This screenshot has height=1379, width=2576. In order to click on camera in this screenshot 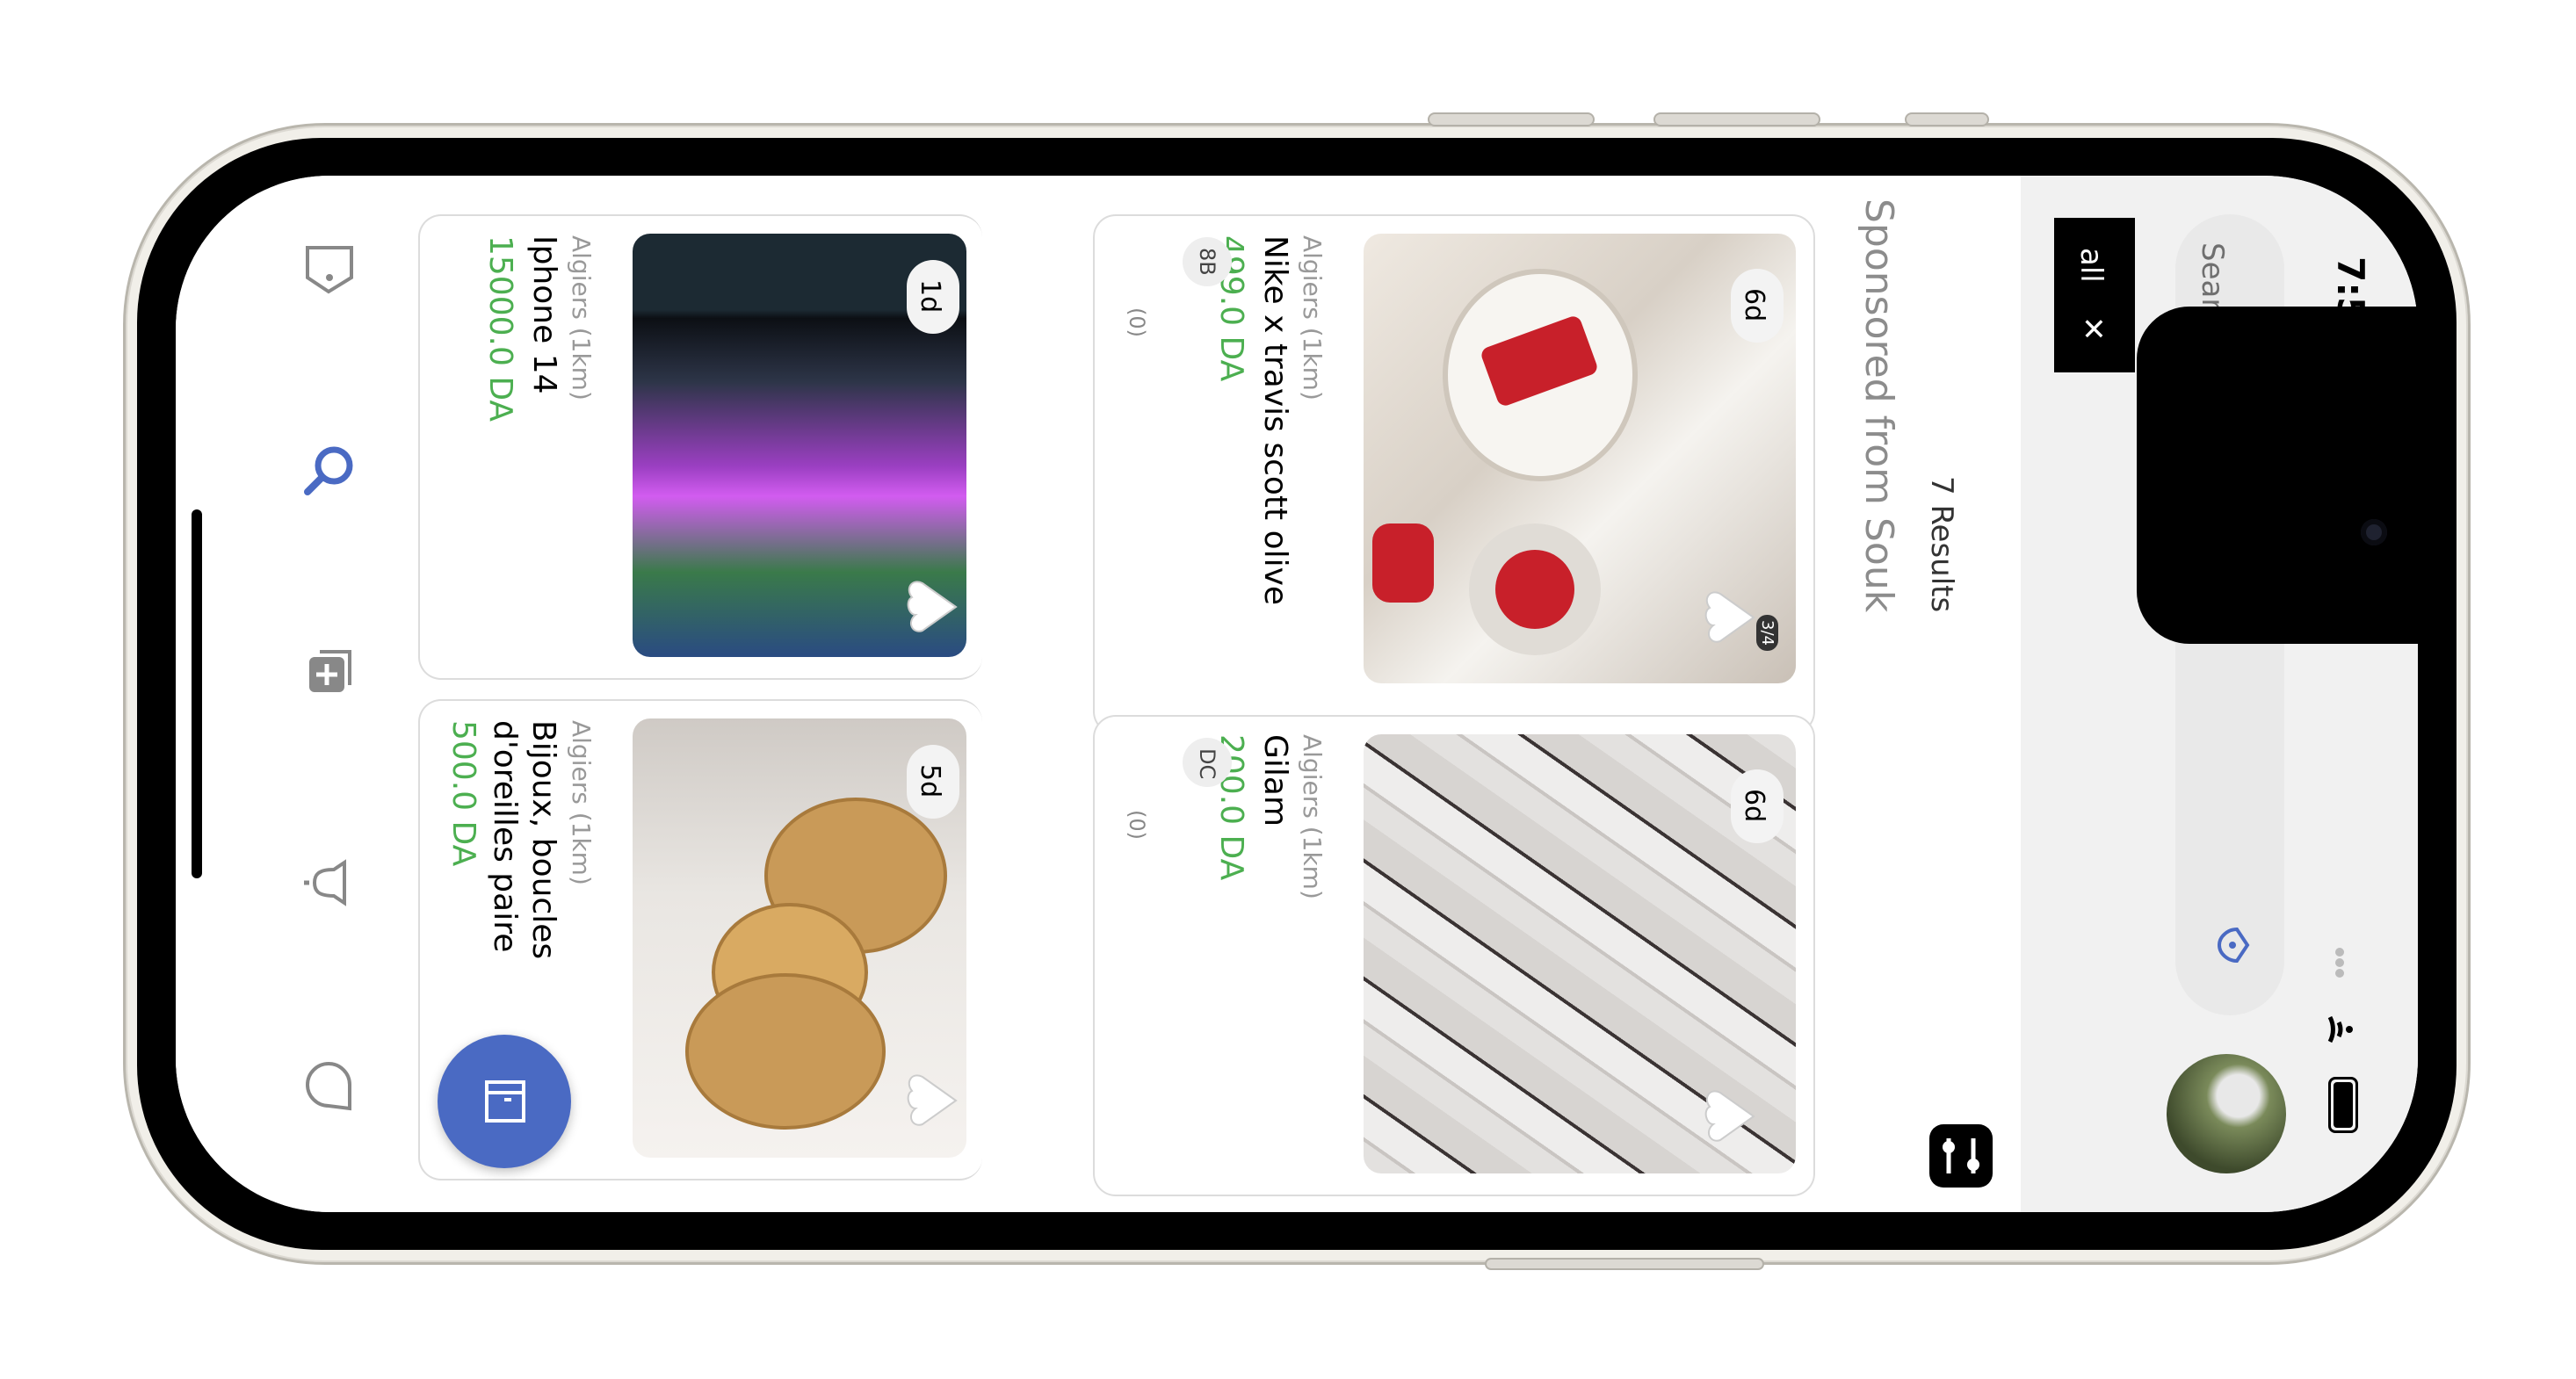, I will do `click(2374, 532)`.